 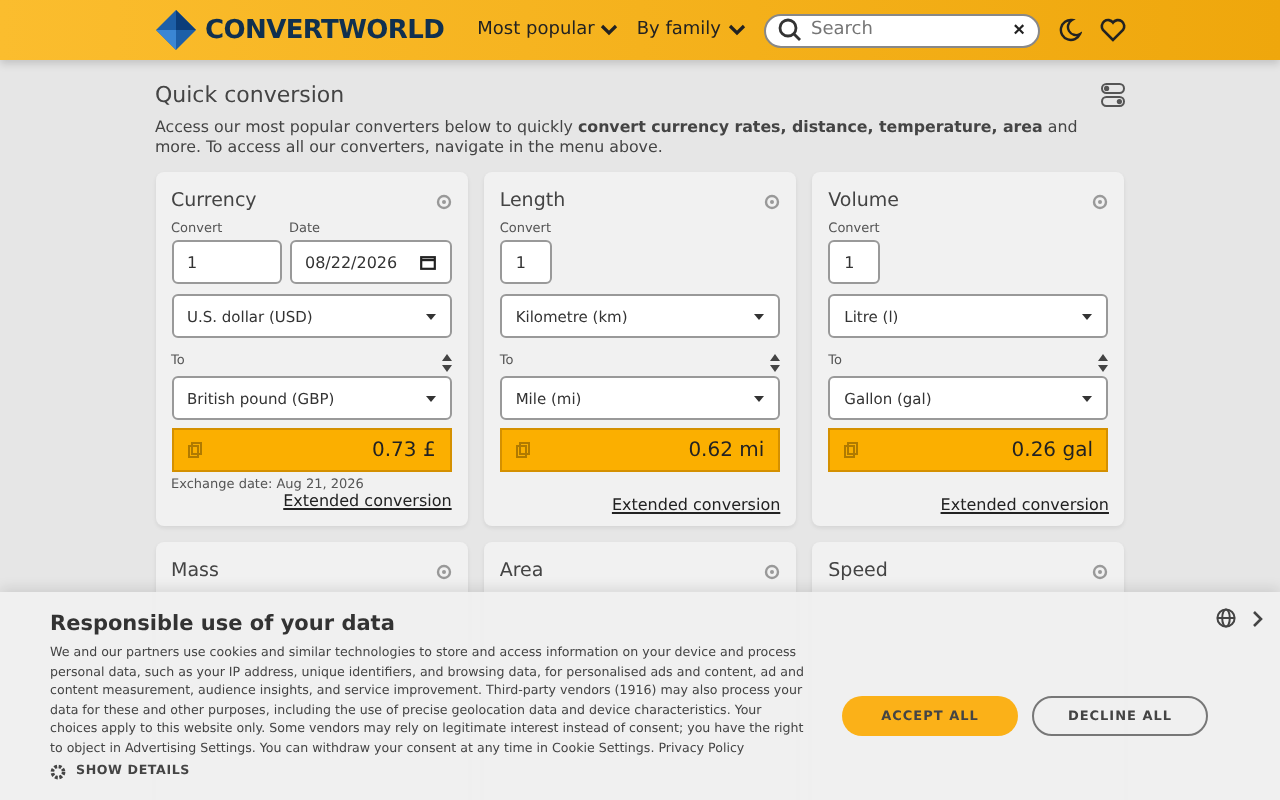 What do you see at coordinates (175, 30) in the screenshot?
I see `diamond-logo-icon` at bounding box center [175, 30].